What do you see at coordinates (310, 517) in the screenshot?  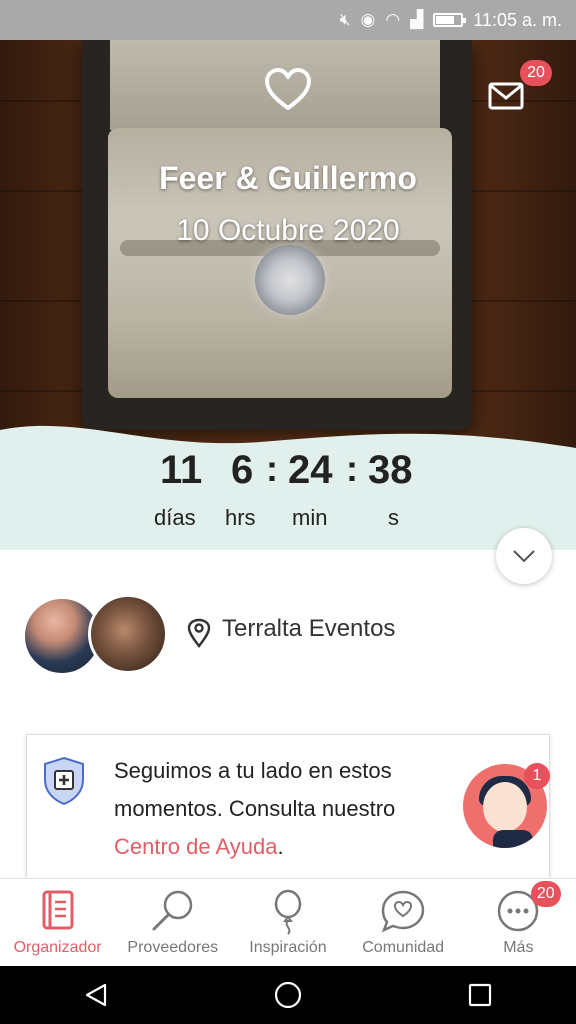 I see `countdown-minutes-label: min` at bounding box center [310, 517].